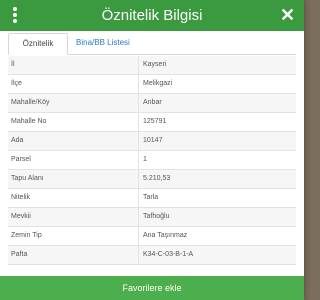  Describe the element at coordinates (168, 254) in the screenshot. I see `attribute-value: K34-C-03-B-1-A` at that location.